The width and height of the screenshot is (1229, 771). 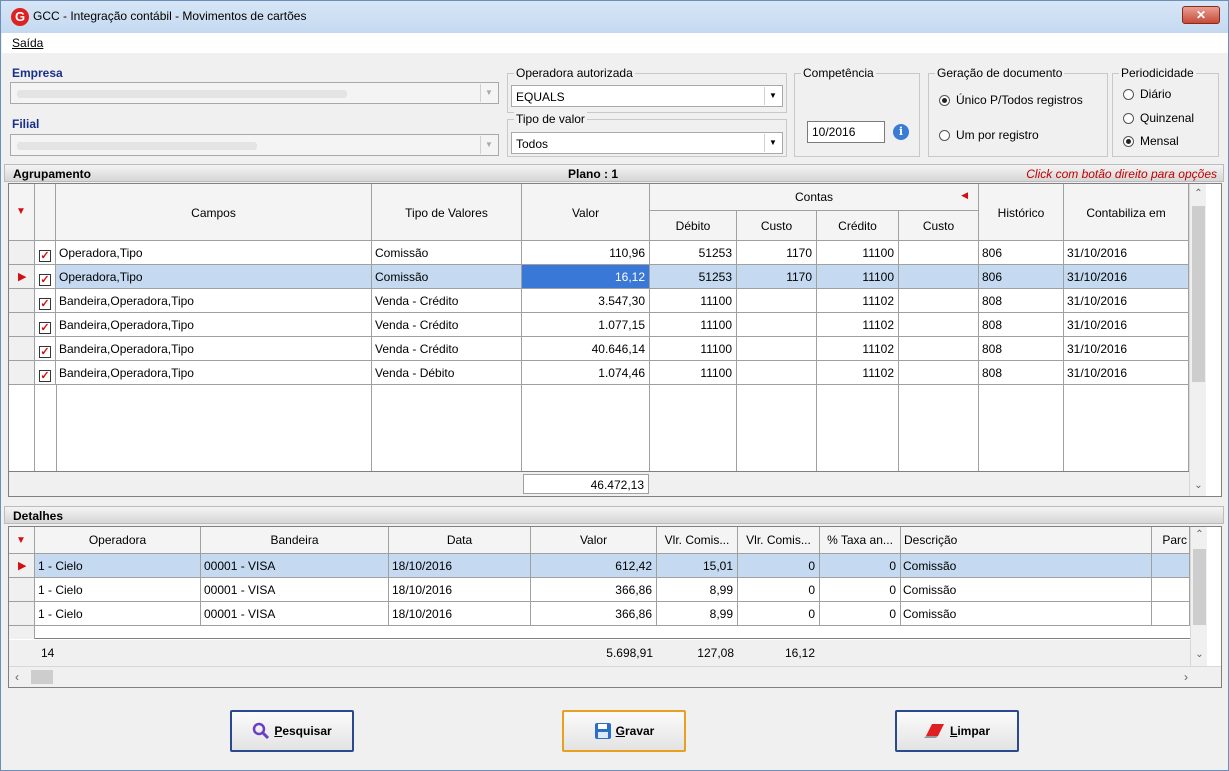 I want to click on agrupamento-cell-valor: 40.646,14, so click(x=586, y=349).